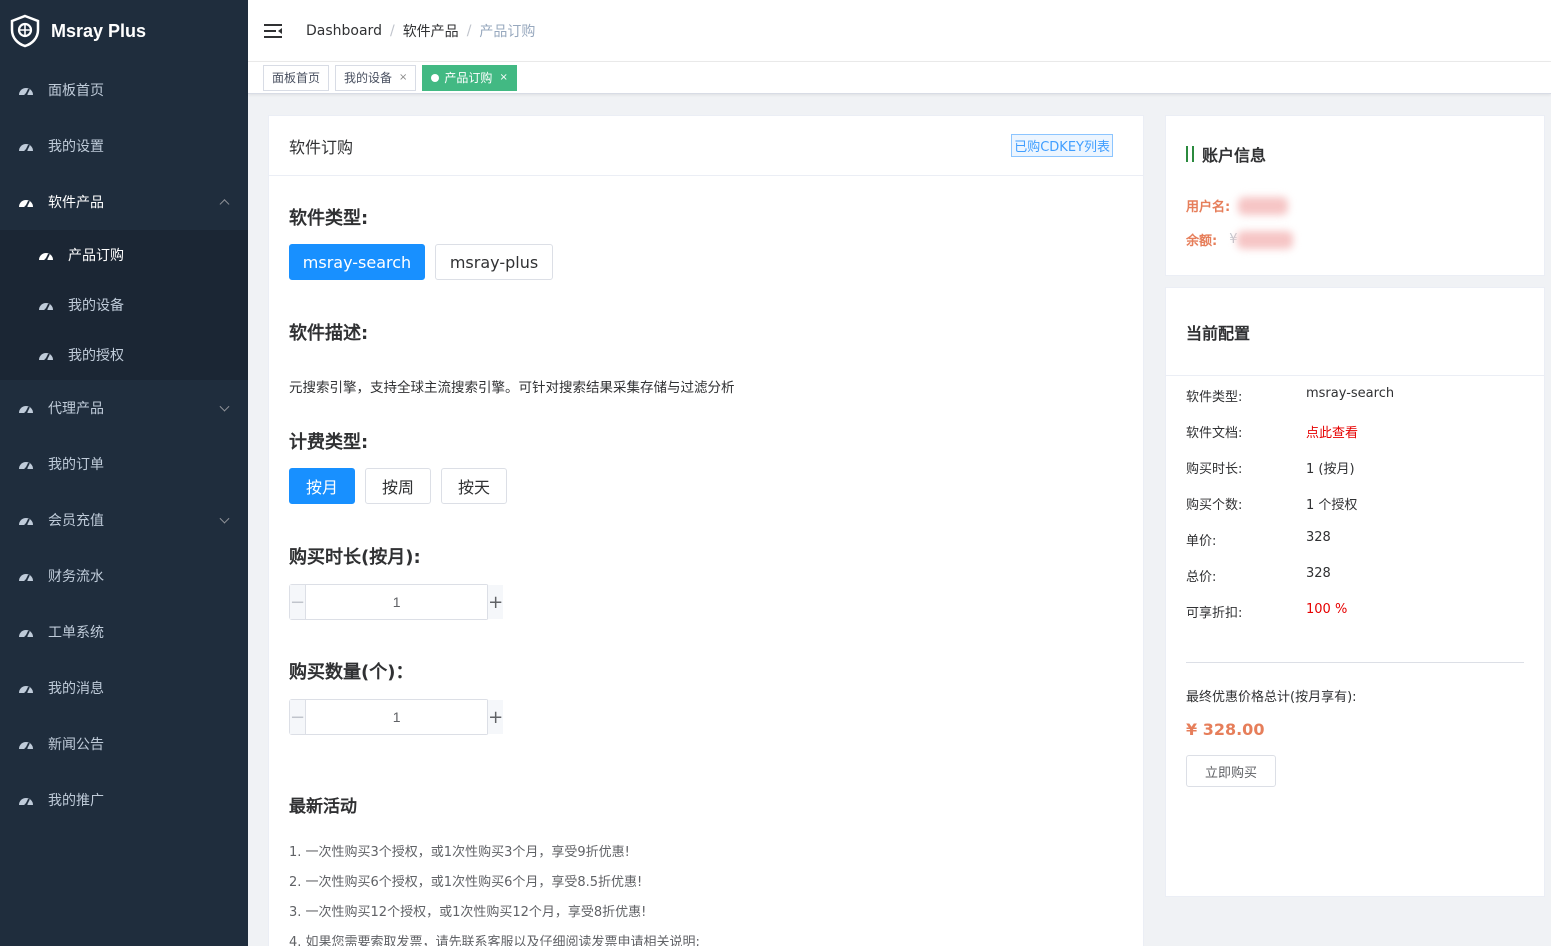  I want to click on billing-monthly-button: 按月, so click(322, 486).